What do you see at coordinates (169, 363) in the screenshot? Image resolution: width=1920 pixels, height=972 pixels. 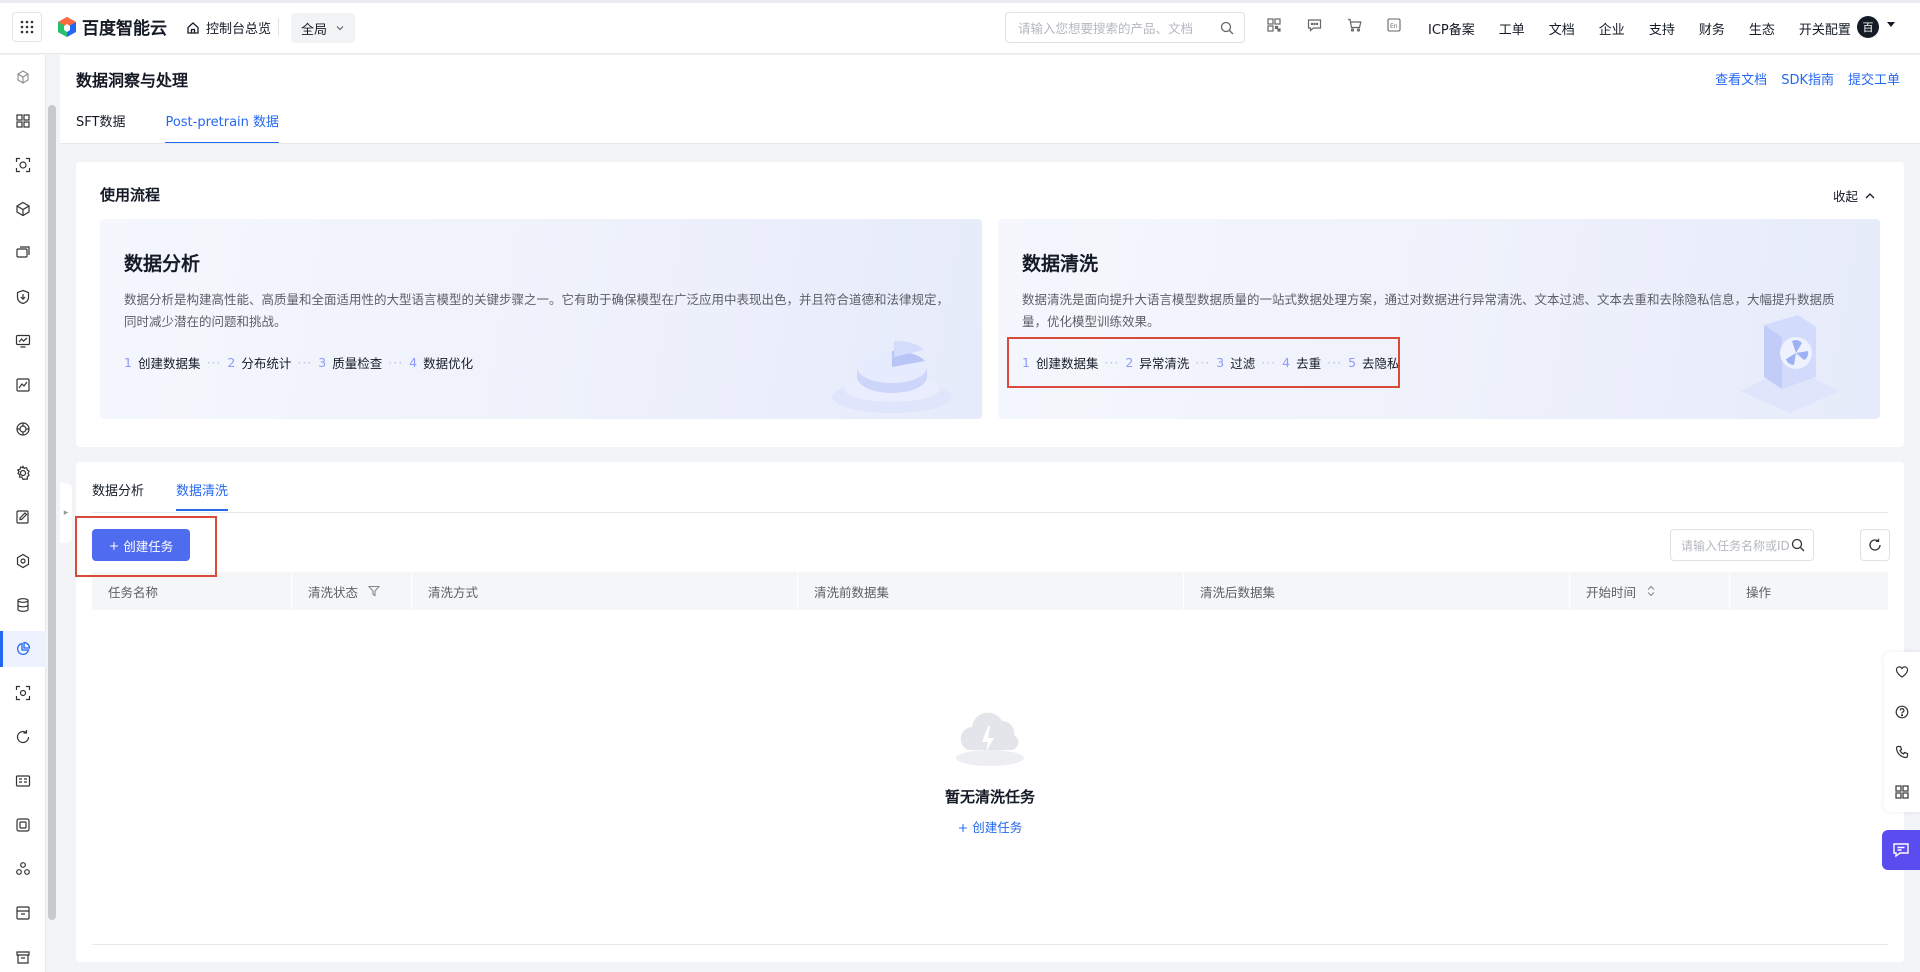 I see `step-label: 创建数据集` at bounding box center [169, 363].